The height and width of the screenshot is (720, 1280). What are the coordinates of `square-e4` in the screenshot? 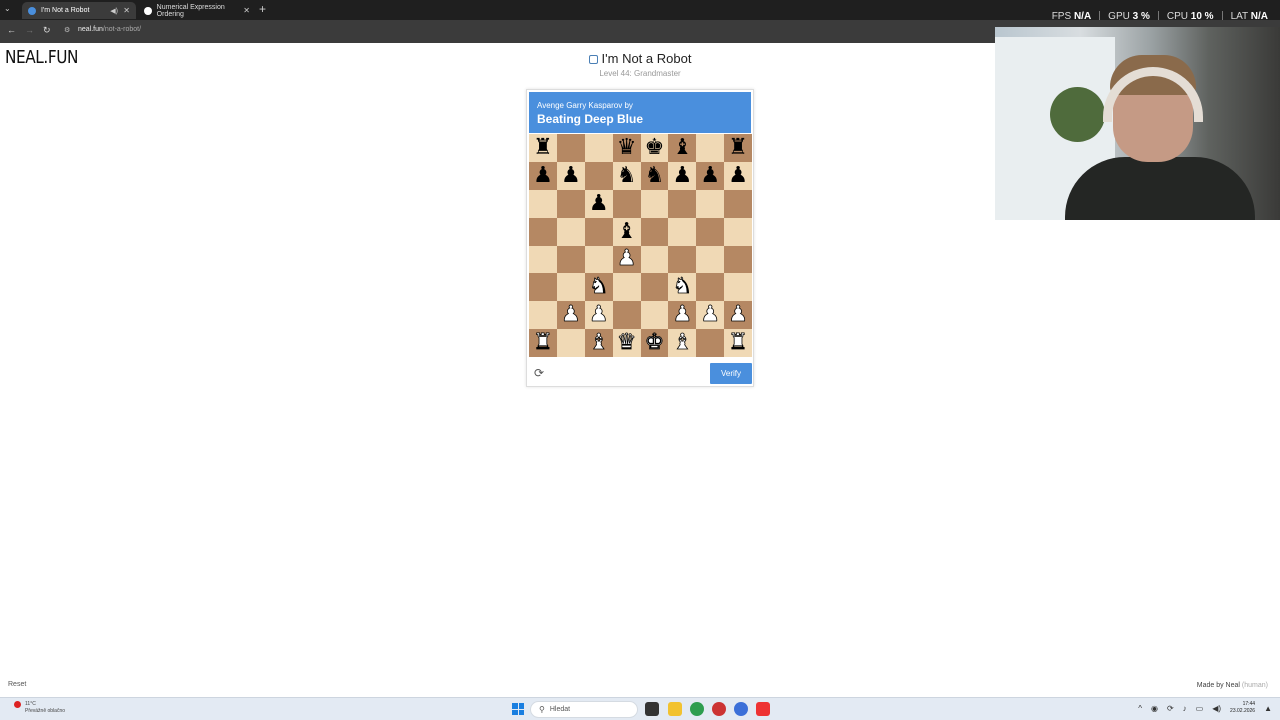 It's located at (654, 259).